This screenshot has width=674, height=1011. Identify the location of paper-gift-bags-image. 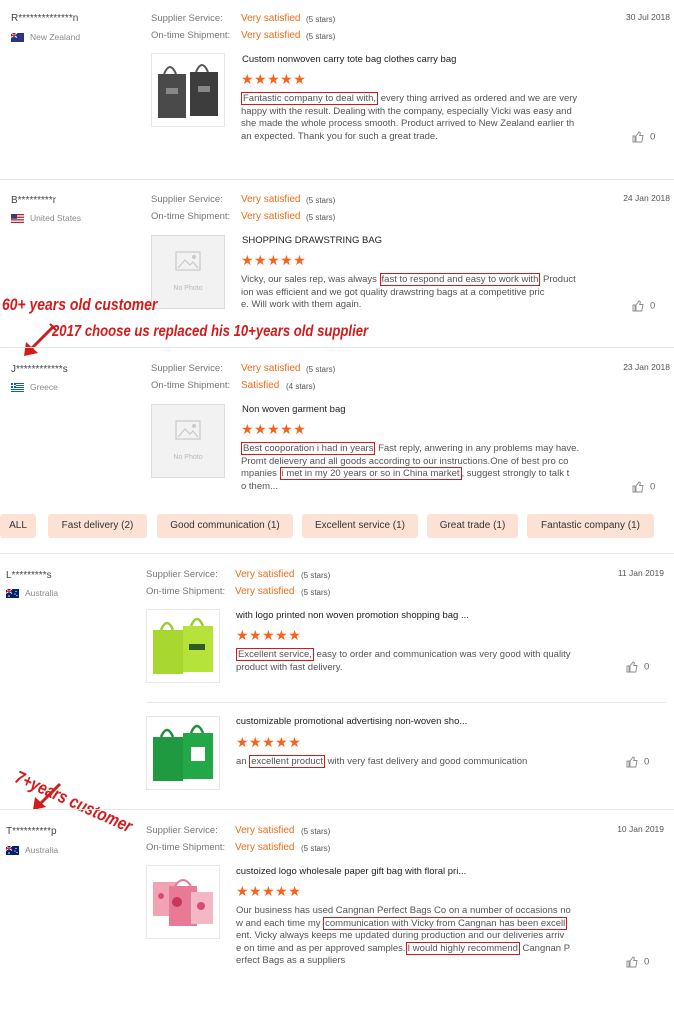
(183, 902).